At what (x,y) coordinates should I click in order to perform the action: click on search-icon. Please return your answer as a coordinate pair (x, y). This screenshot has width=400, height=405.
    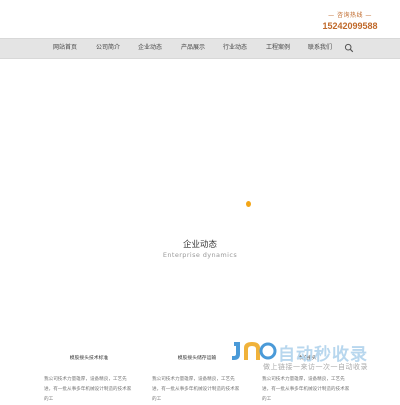
    Looking at the image, I should click on (349, 48).